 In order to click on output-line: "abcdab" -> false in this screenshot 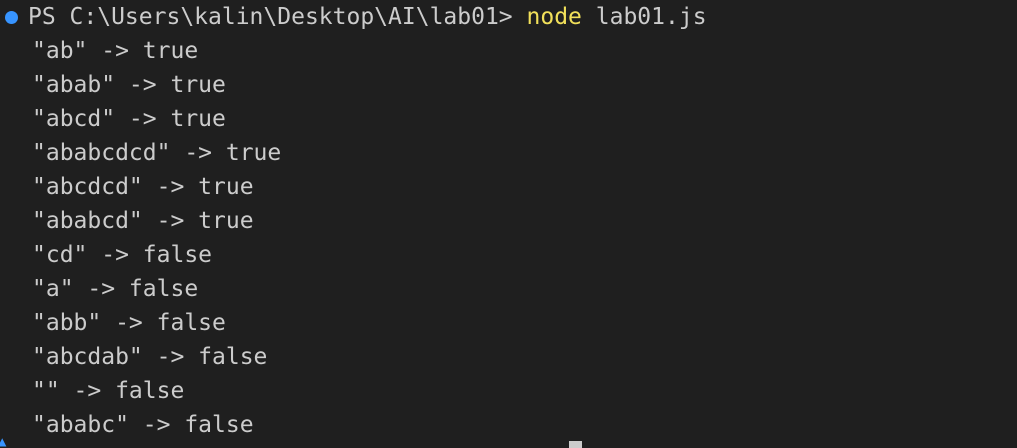, I will do `click(150, 357)`.